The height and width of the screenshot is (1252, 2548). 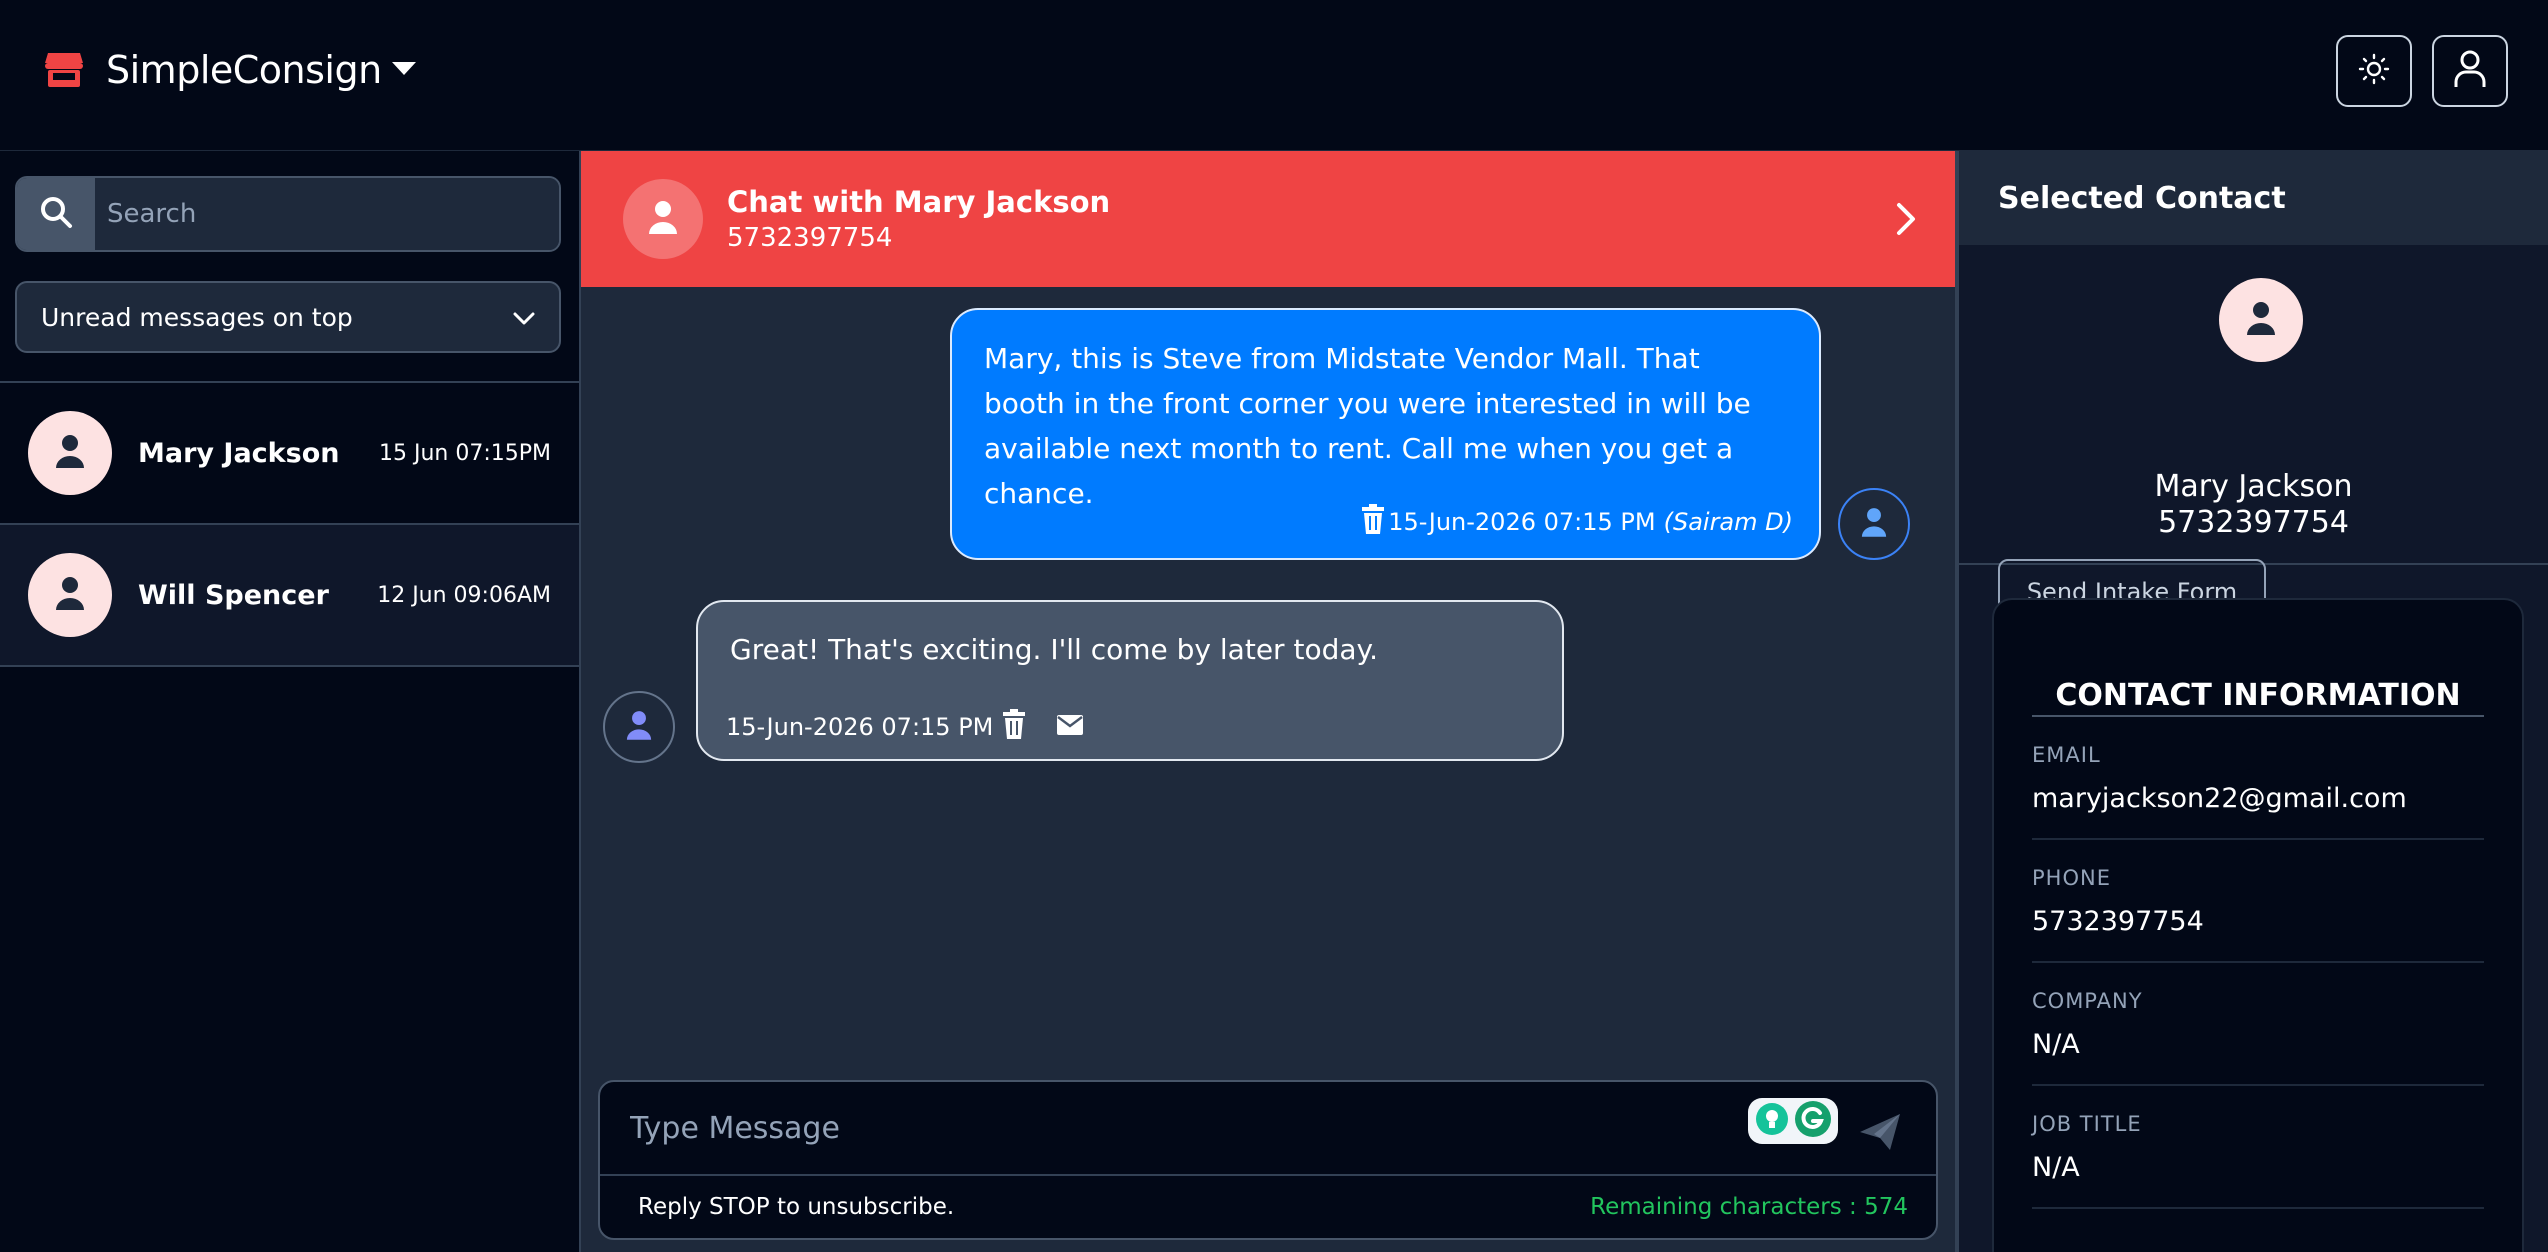 I want to click on search-box, so click(x=288, y=214).